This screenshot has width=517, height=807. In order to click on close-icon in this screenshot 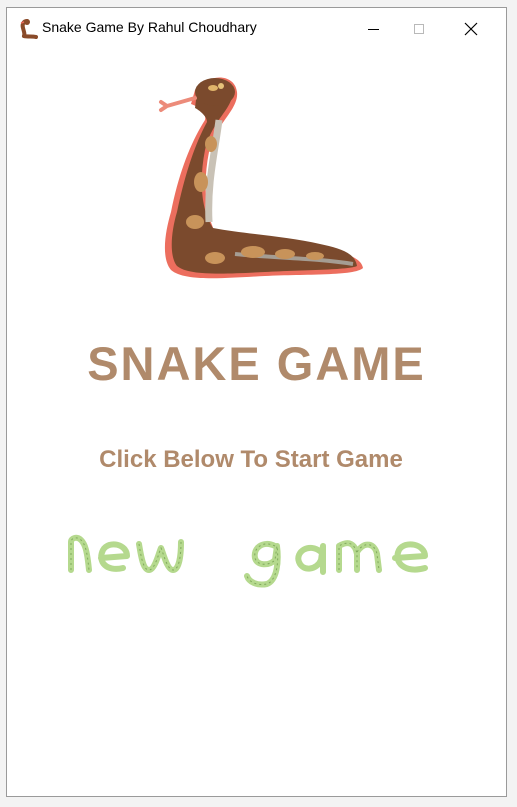, I will do `click(471, 29)`.